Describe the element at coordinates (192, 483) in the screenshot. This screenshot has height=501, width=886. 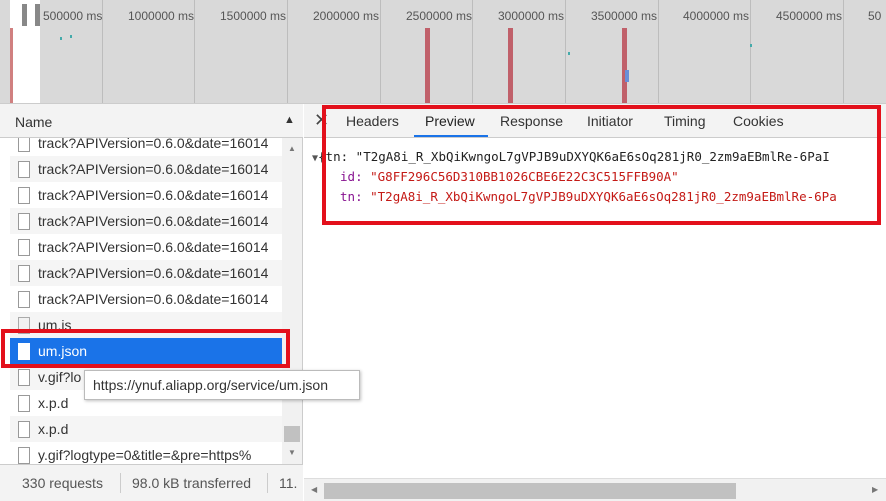
I see `transferred-size: 98.0 kB transferred` at that location.